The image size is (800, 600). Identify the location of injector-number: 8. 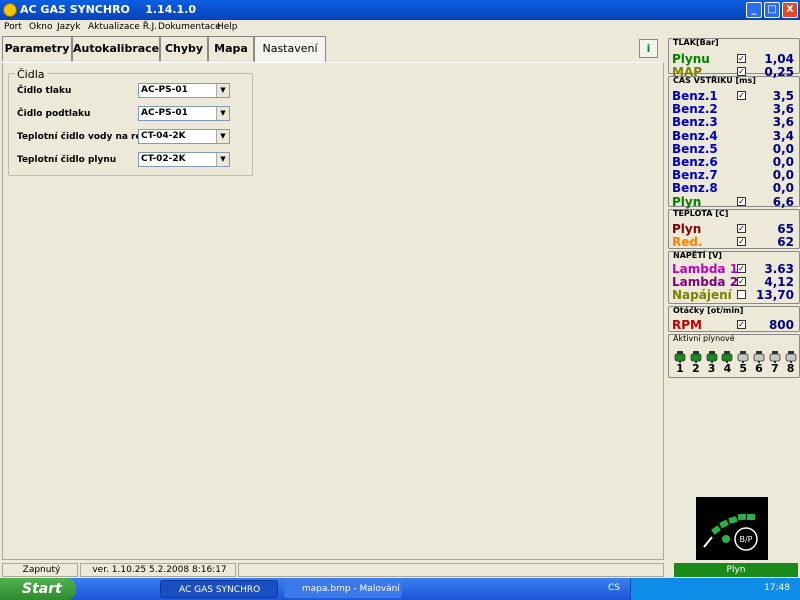
(790, 368).